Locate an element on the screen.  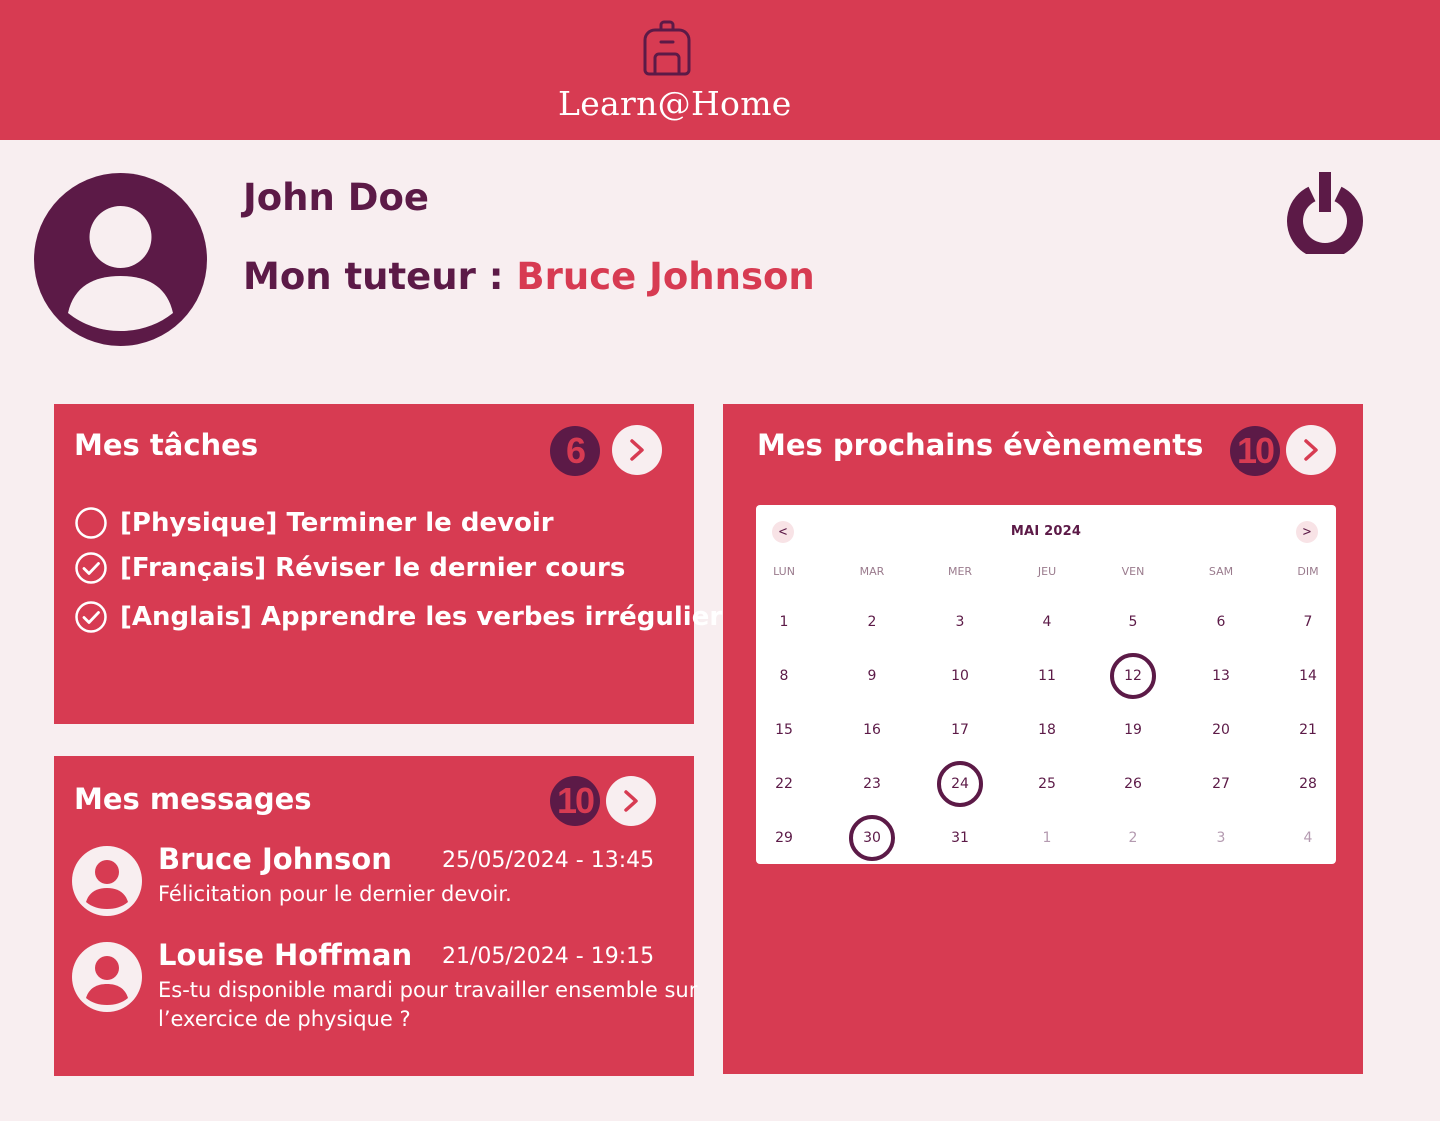
message-preview: Félicitation pour le dernier devoir. is located at coordinates (335, 894).